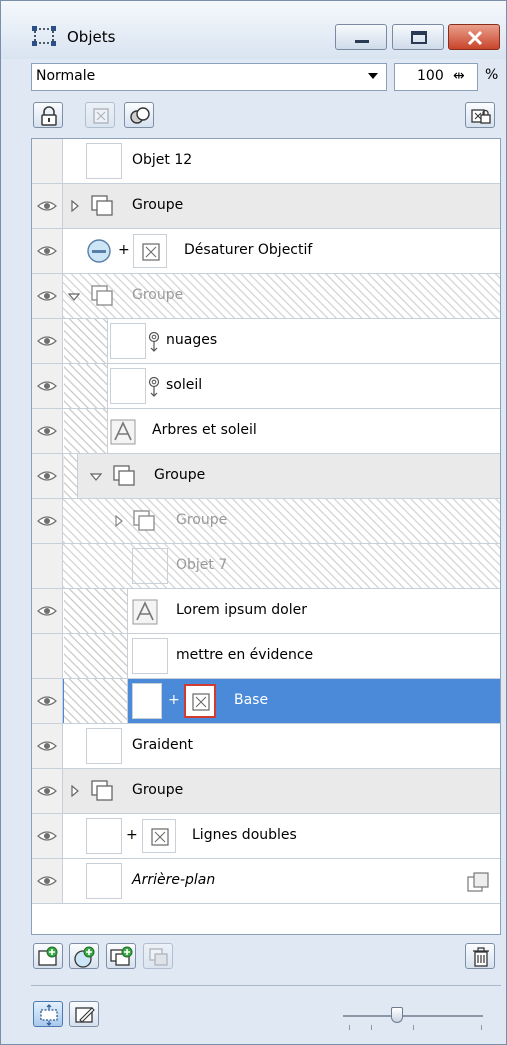 The height and width of the screenshot is (1045, 507). I want to click on edit-view-button, so click(84, 1014).